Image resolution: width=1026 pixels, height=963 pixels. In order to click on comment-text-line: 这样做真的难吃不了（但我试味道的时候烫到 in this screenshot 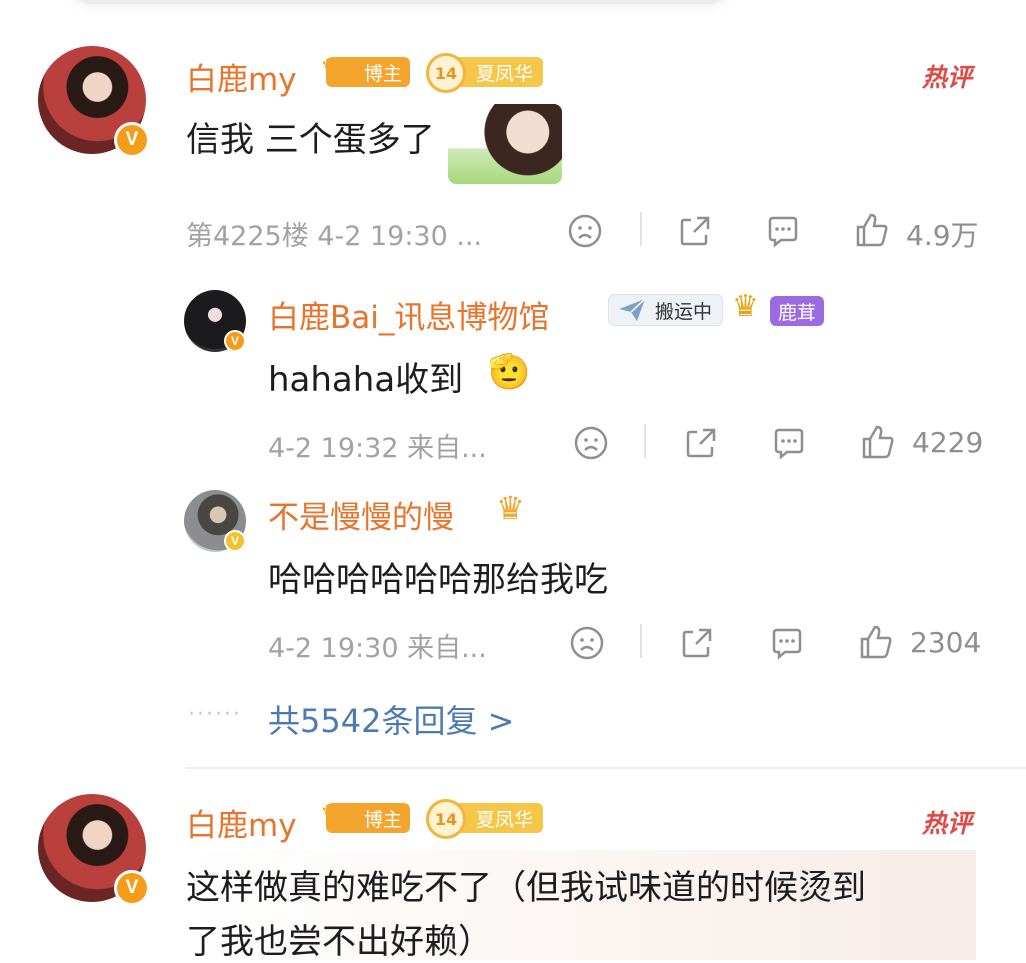, I will do `click(526, 888)`.